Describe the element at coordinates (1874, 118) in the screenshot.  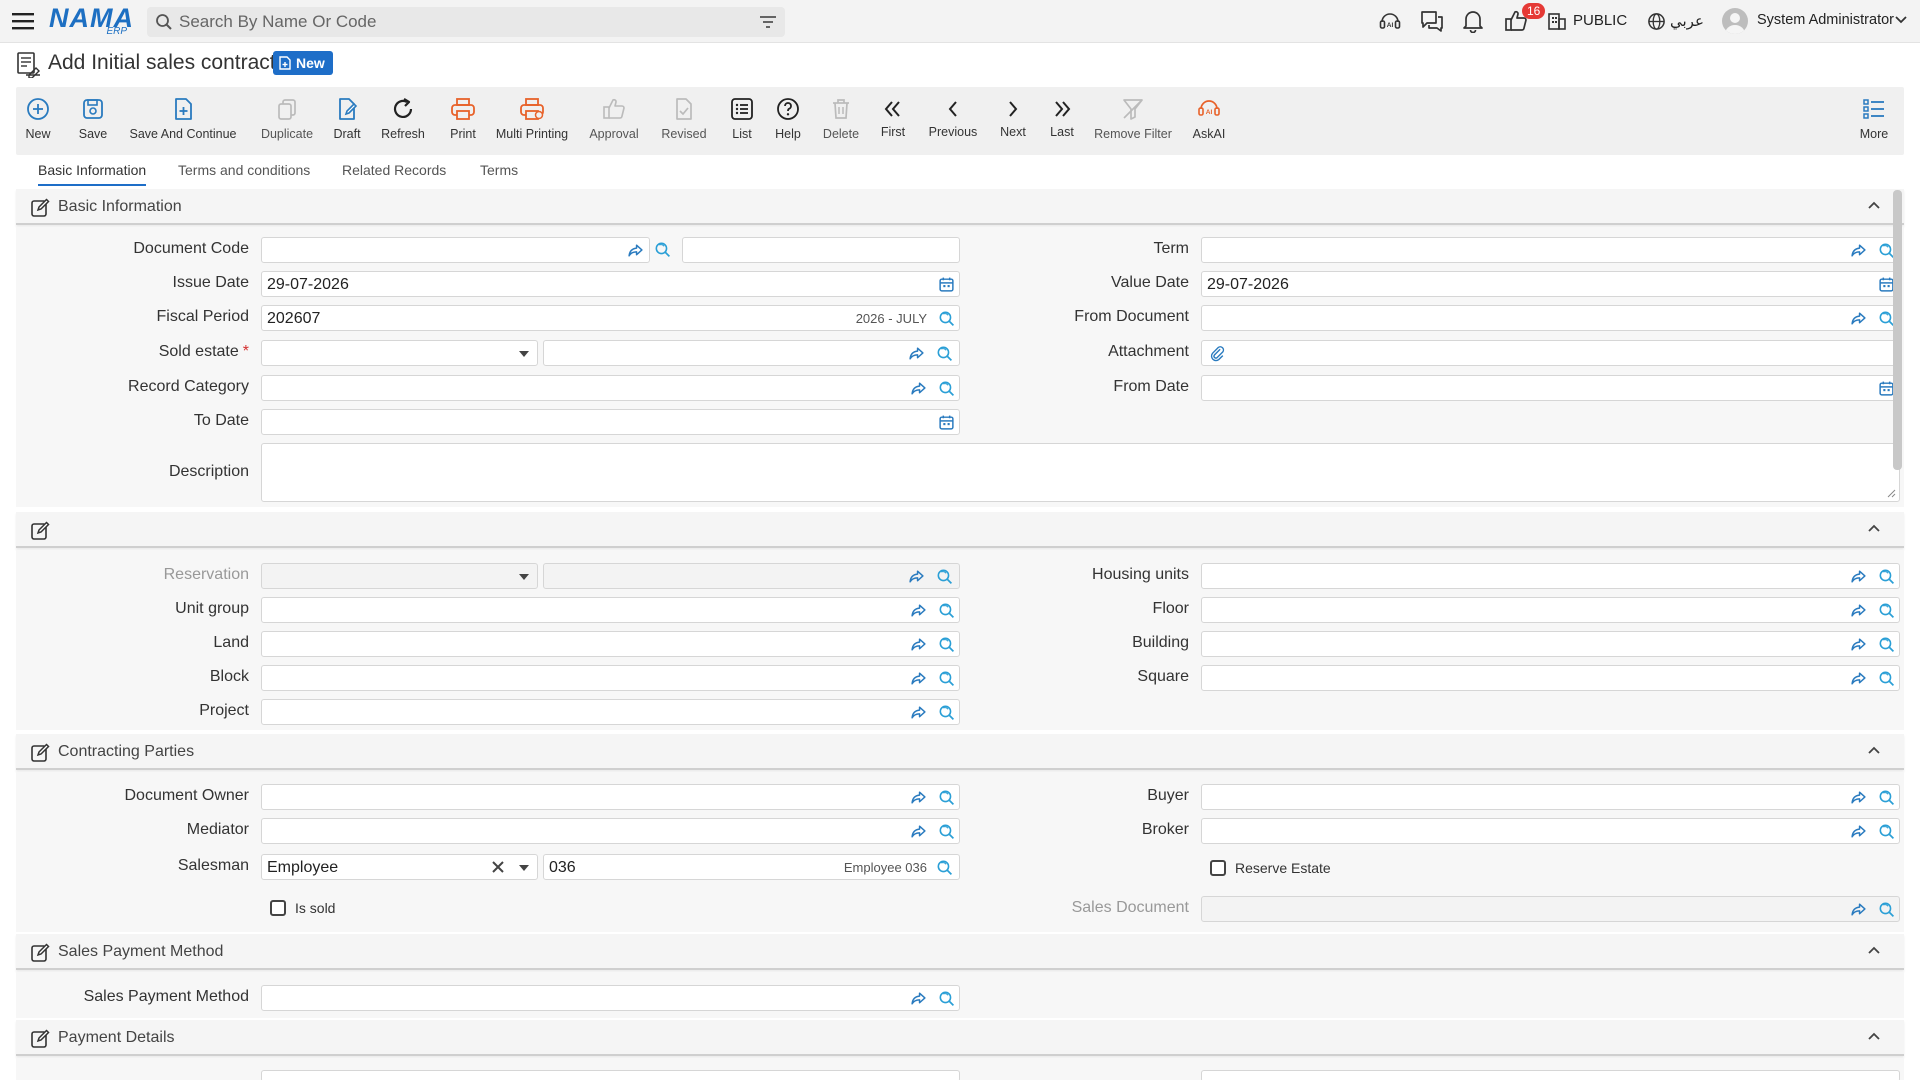
I see `more-button: More` at that location.